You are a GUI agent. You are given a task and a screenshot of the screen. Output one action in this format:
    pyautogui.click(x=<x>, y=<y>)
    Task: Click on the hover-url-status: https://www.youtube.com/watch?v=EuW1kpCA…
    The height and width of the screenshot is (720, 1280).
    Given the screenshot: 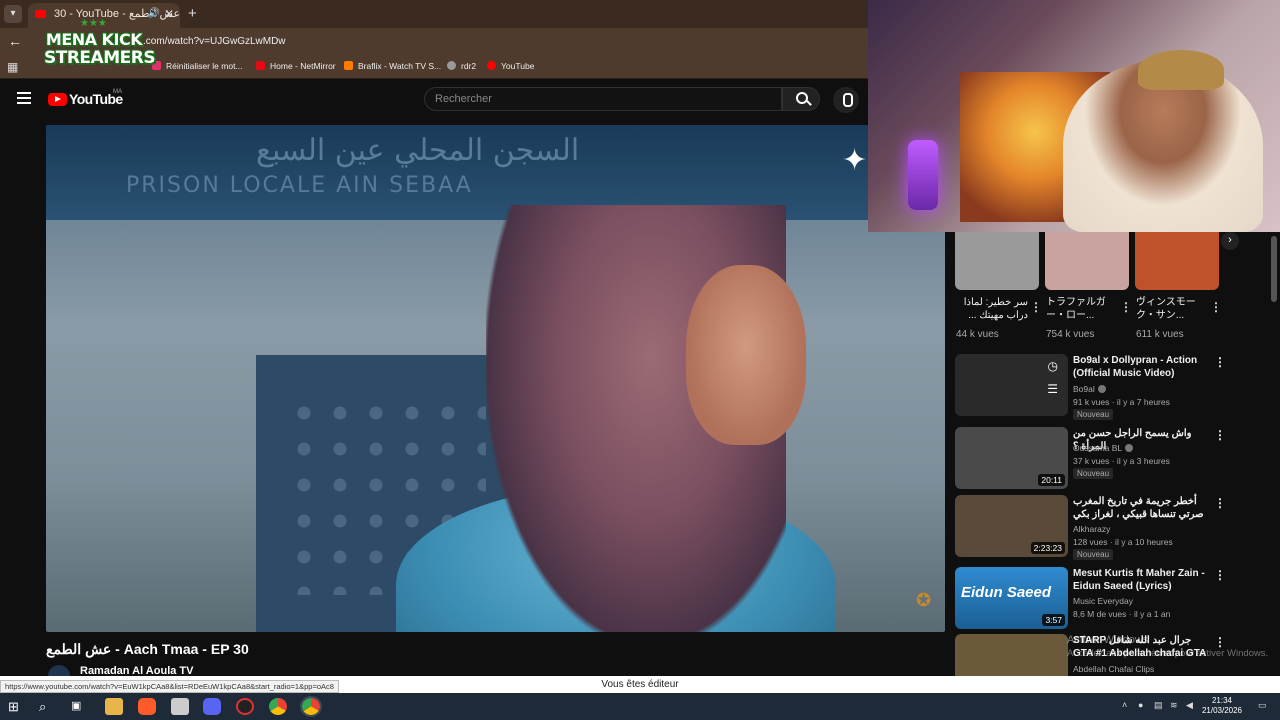 What is the action you would take?
    pyautogui.click(x=169, y=686)
    